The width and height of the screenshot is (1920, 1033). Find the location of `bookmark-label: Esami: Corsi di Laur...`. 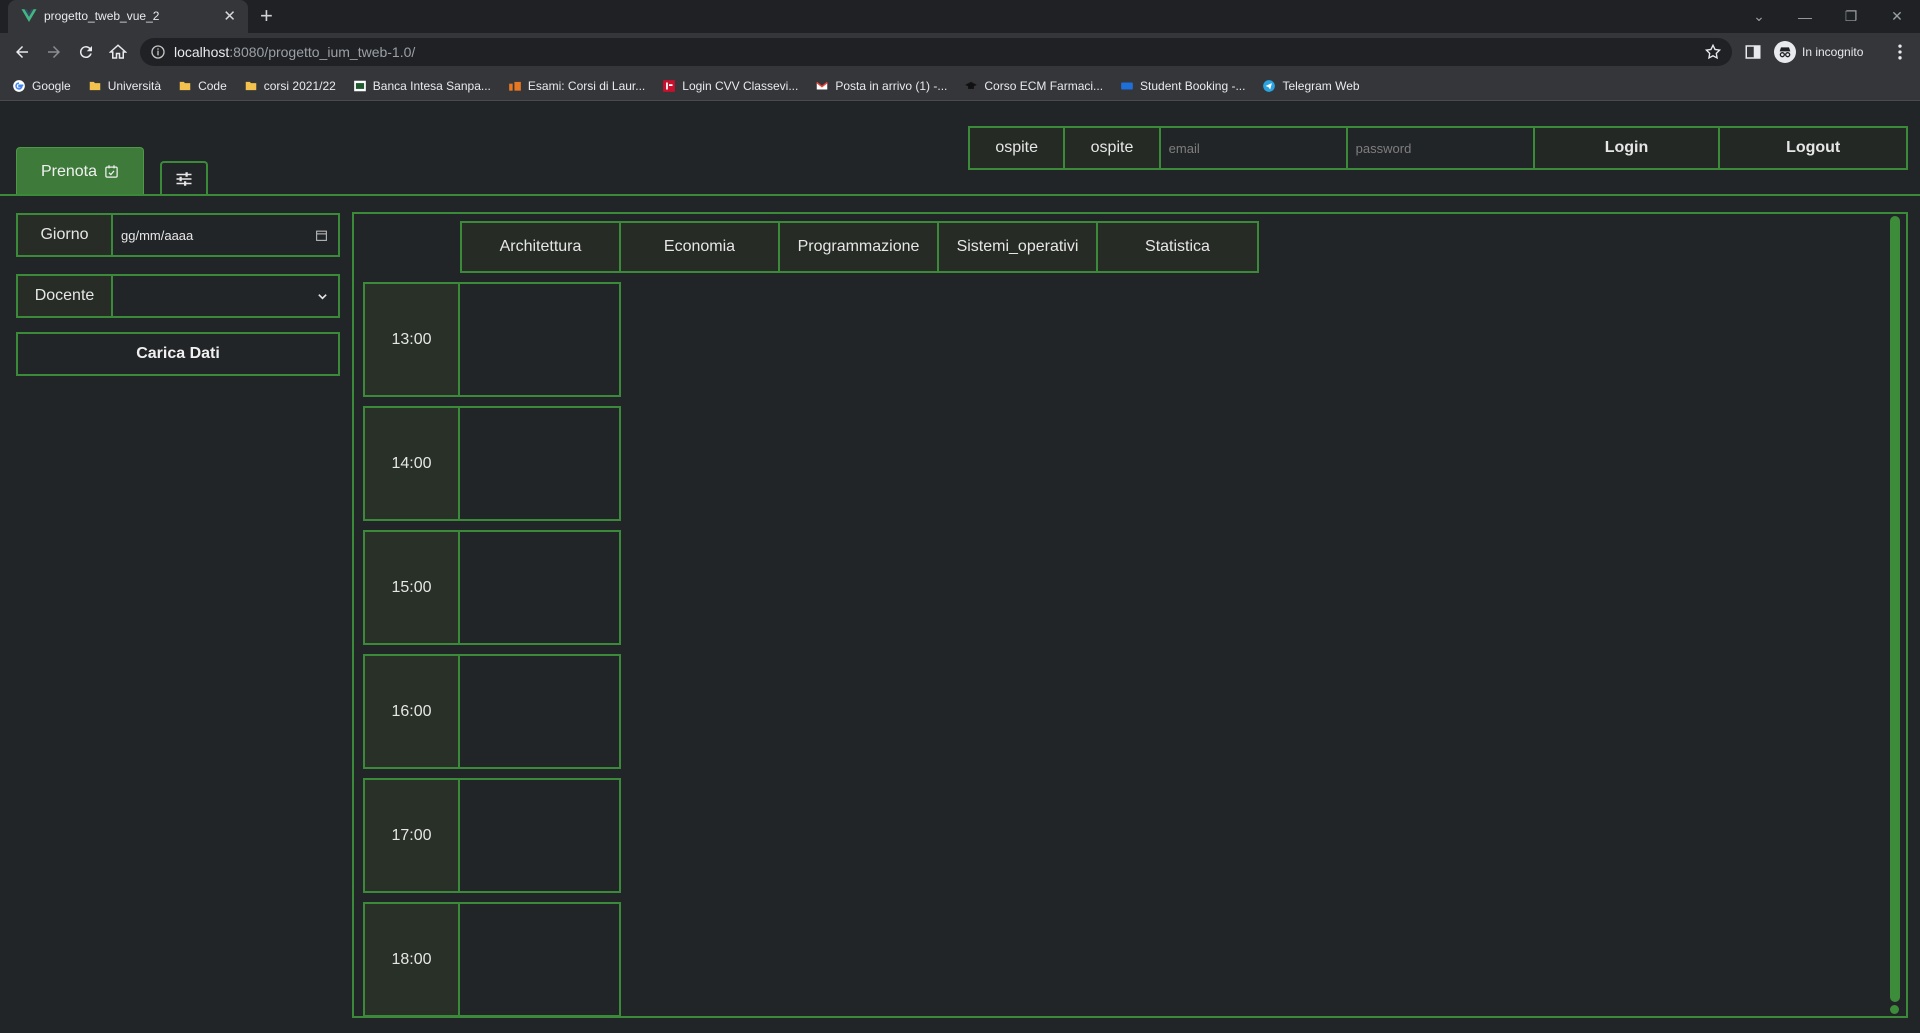

bookmark-label: Esami: Corsi di Laur... is located at coordinates (586, 85).